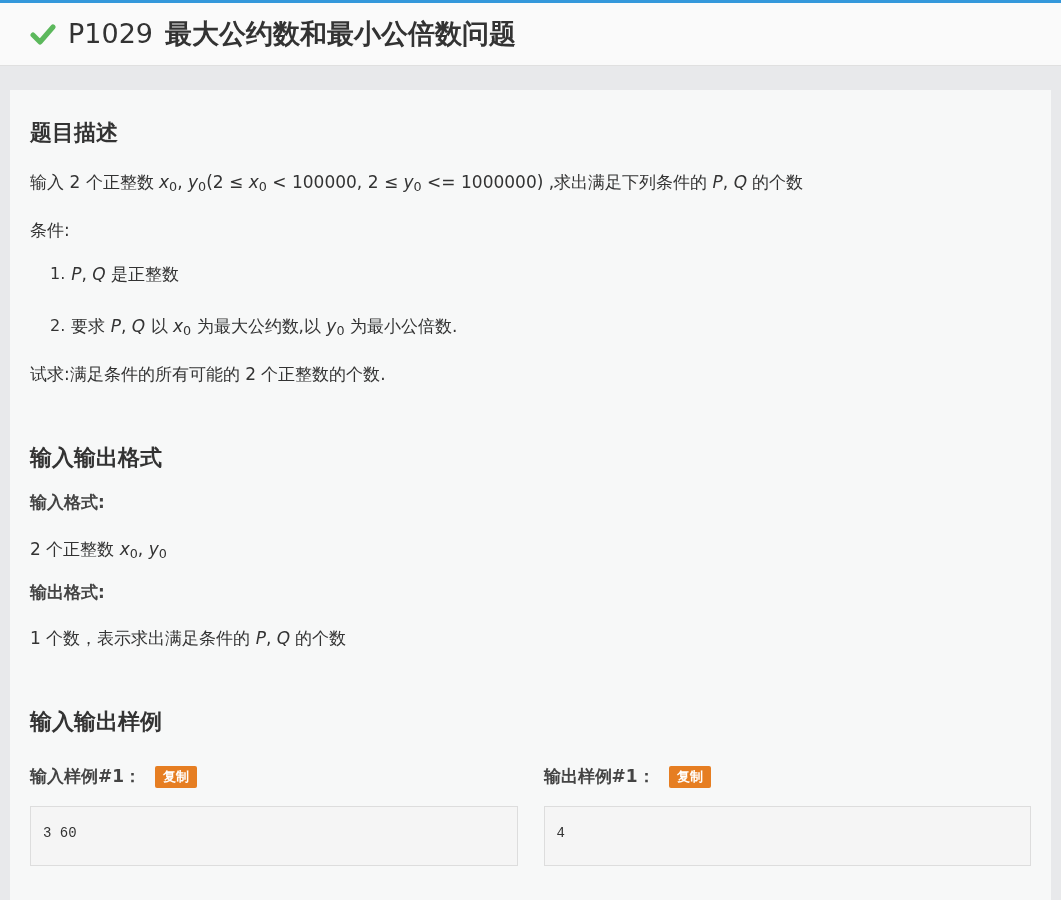  Describe the element at coordinates (68, 592) in the screenshot. I see `subheading: 输出格式:` at that location.